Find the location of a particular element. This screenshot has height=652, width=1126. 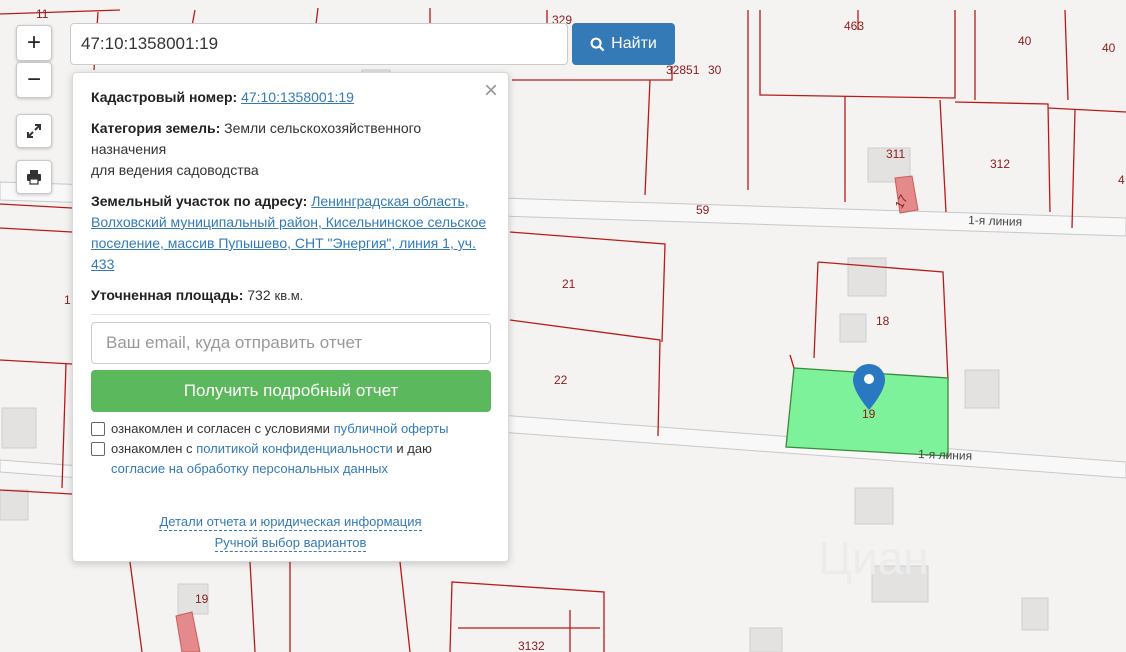

expand-icon is located at coordinates (34, 131).